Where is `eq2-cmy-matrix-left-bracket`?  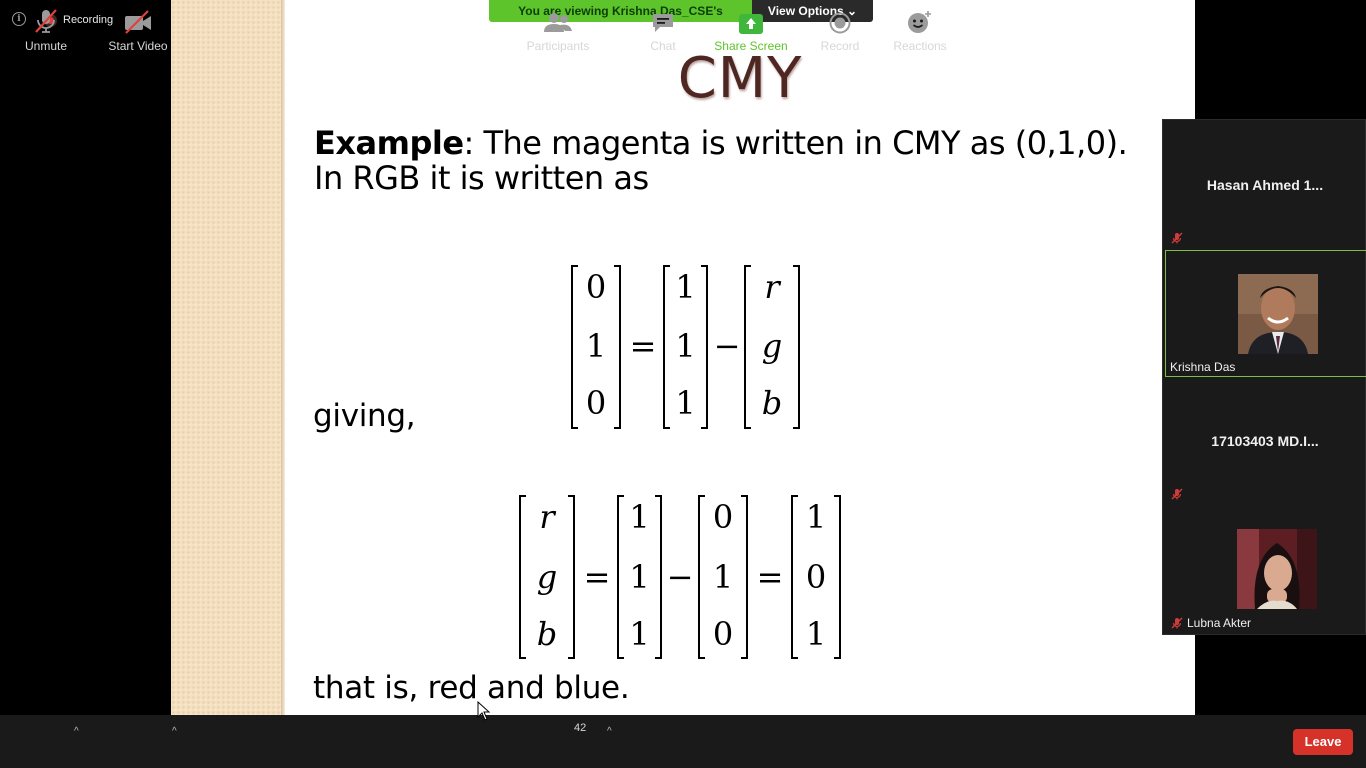
eq2-cmy-matrix-left-bracket is located at coordinates (701, 577).